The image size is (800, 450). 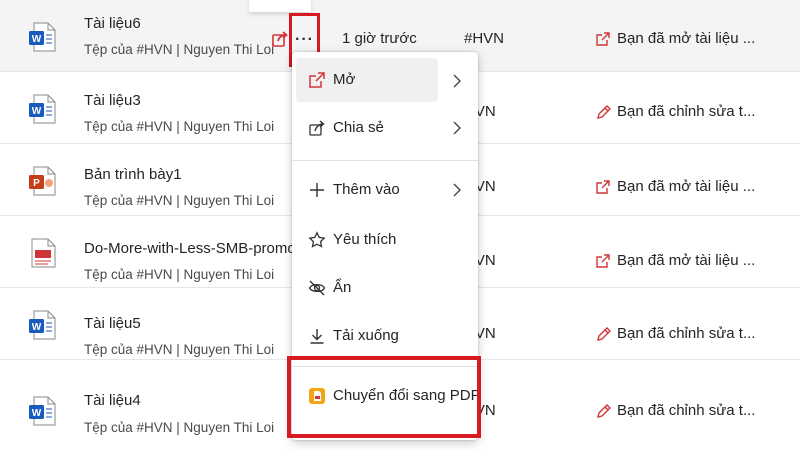 I want to click on menu-divider, so click(x=385, y=160).